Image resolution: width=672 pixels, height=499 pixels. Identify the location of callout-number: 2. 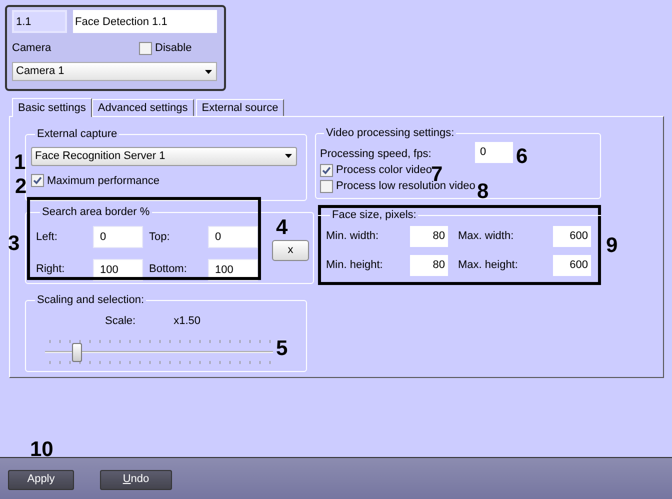
(21, 187).